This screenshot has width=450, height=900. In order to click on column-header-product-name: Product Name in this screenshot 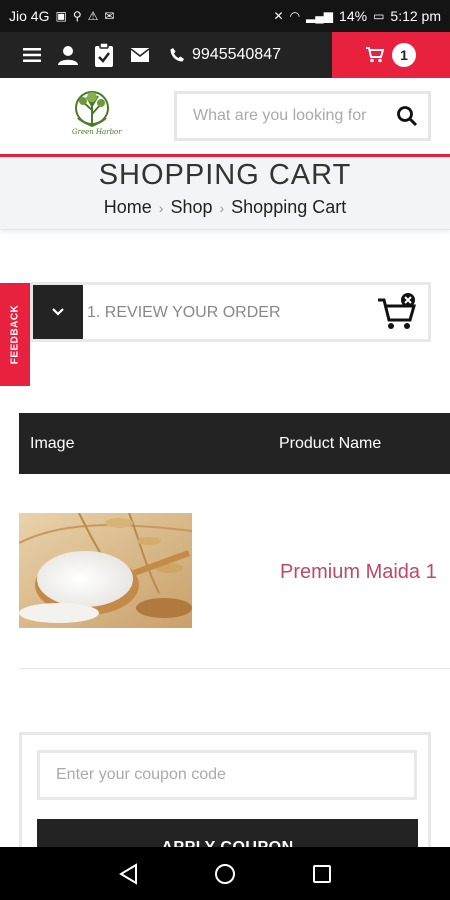, I will do `click(330, 443)`.